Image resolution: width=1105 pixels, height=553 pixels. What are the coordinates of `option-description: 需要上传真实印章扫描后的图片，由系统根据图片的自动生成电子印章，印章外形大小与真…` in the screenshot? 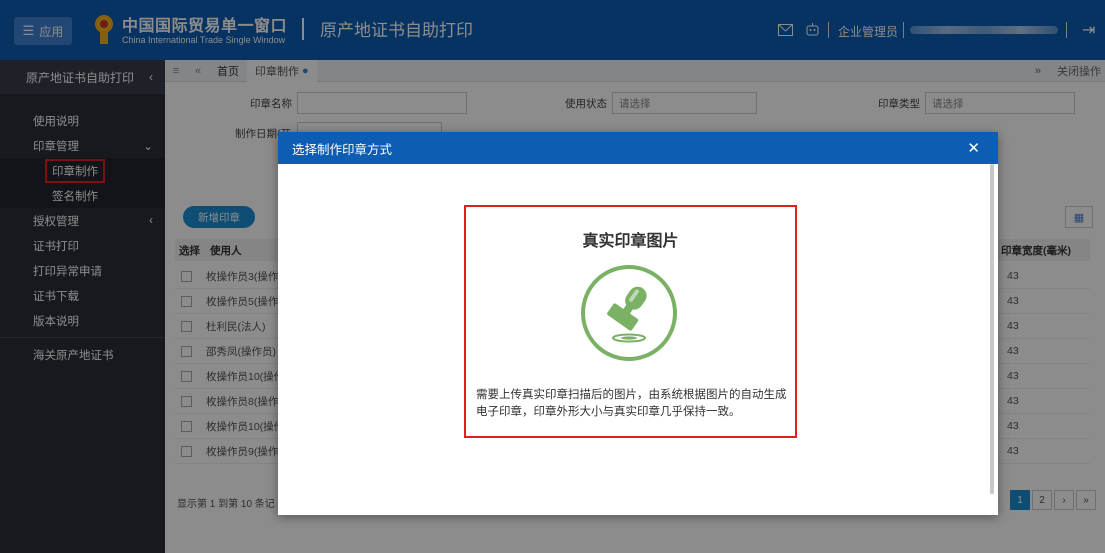 It's located at (631, 403).